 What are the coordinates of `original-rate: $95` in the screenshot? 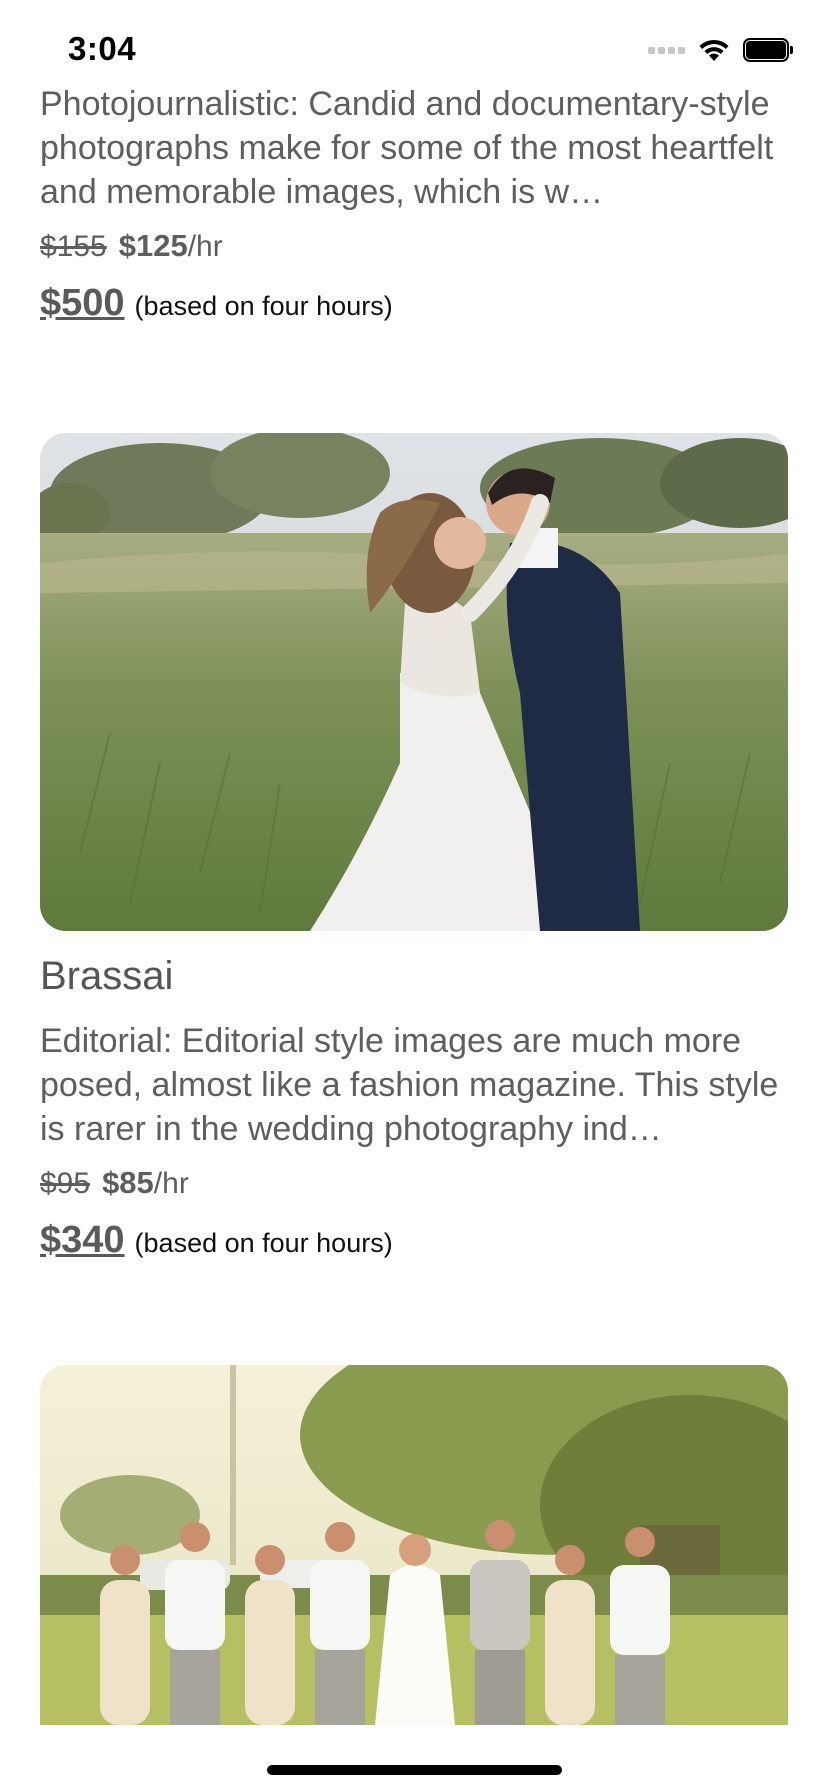 It's located at (65, 1183).